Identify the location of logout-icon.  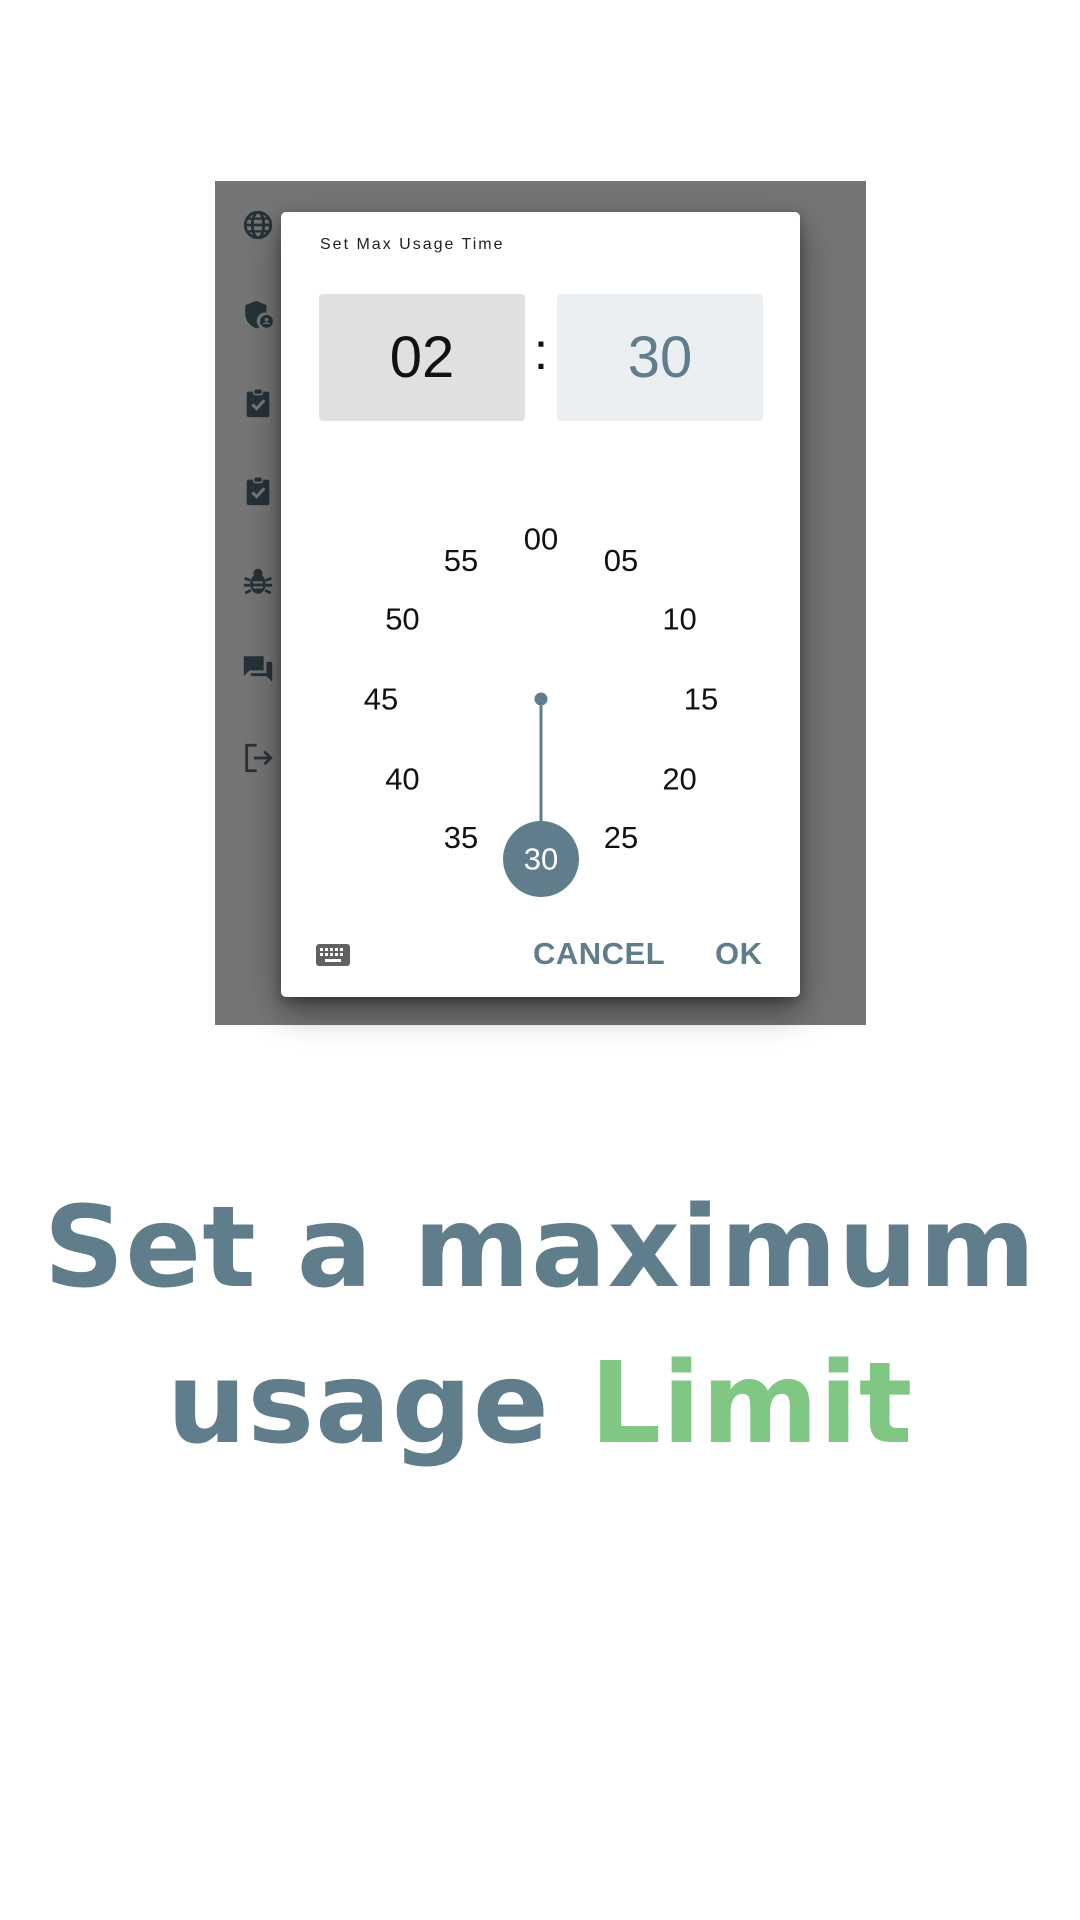
(258, 758).